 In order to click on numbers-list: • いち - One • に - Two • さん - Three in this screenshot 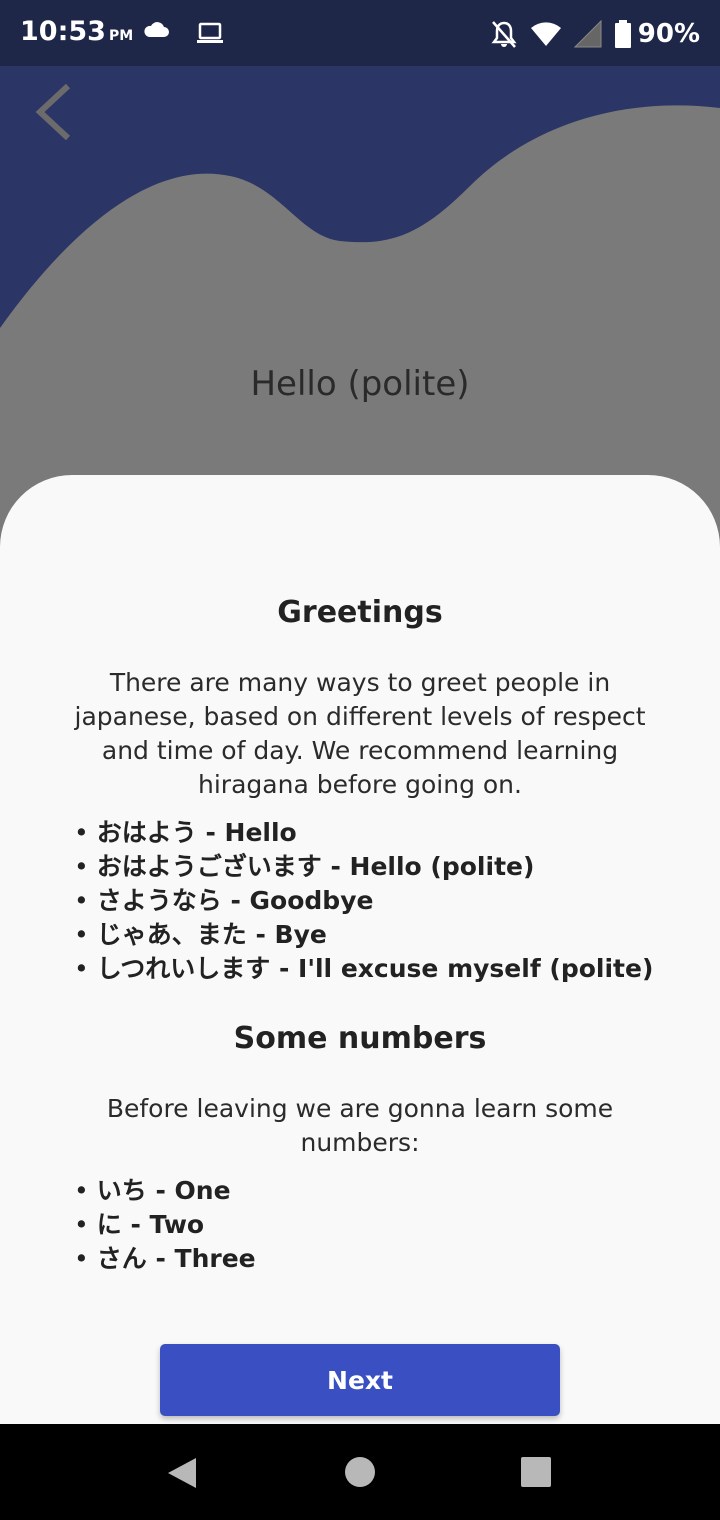, I will do `click(165, 1225)`.